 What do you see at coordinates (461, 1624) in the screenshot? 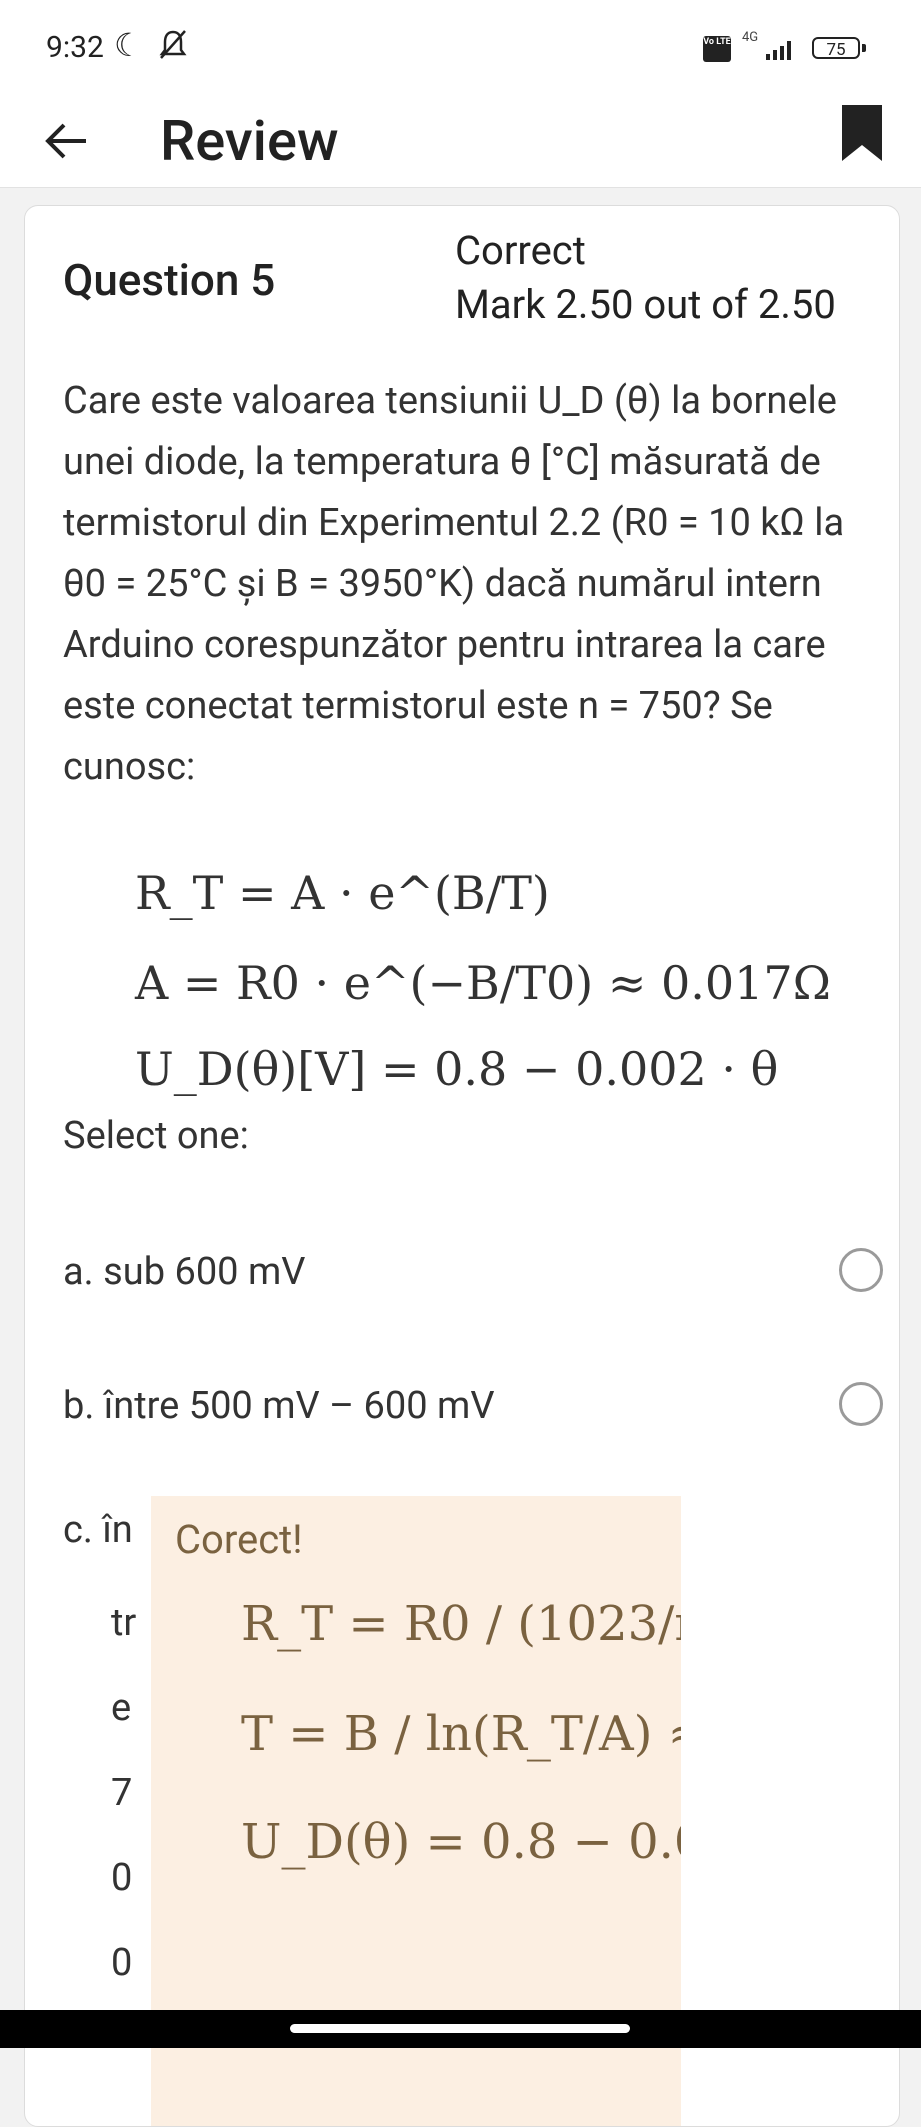
I see `feedback-eq-rt: R_T = R0 / (1023/n − 1) ≈ 27.4` at bounding box center [461, 1624].